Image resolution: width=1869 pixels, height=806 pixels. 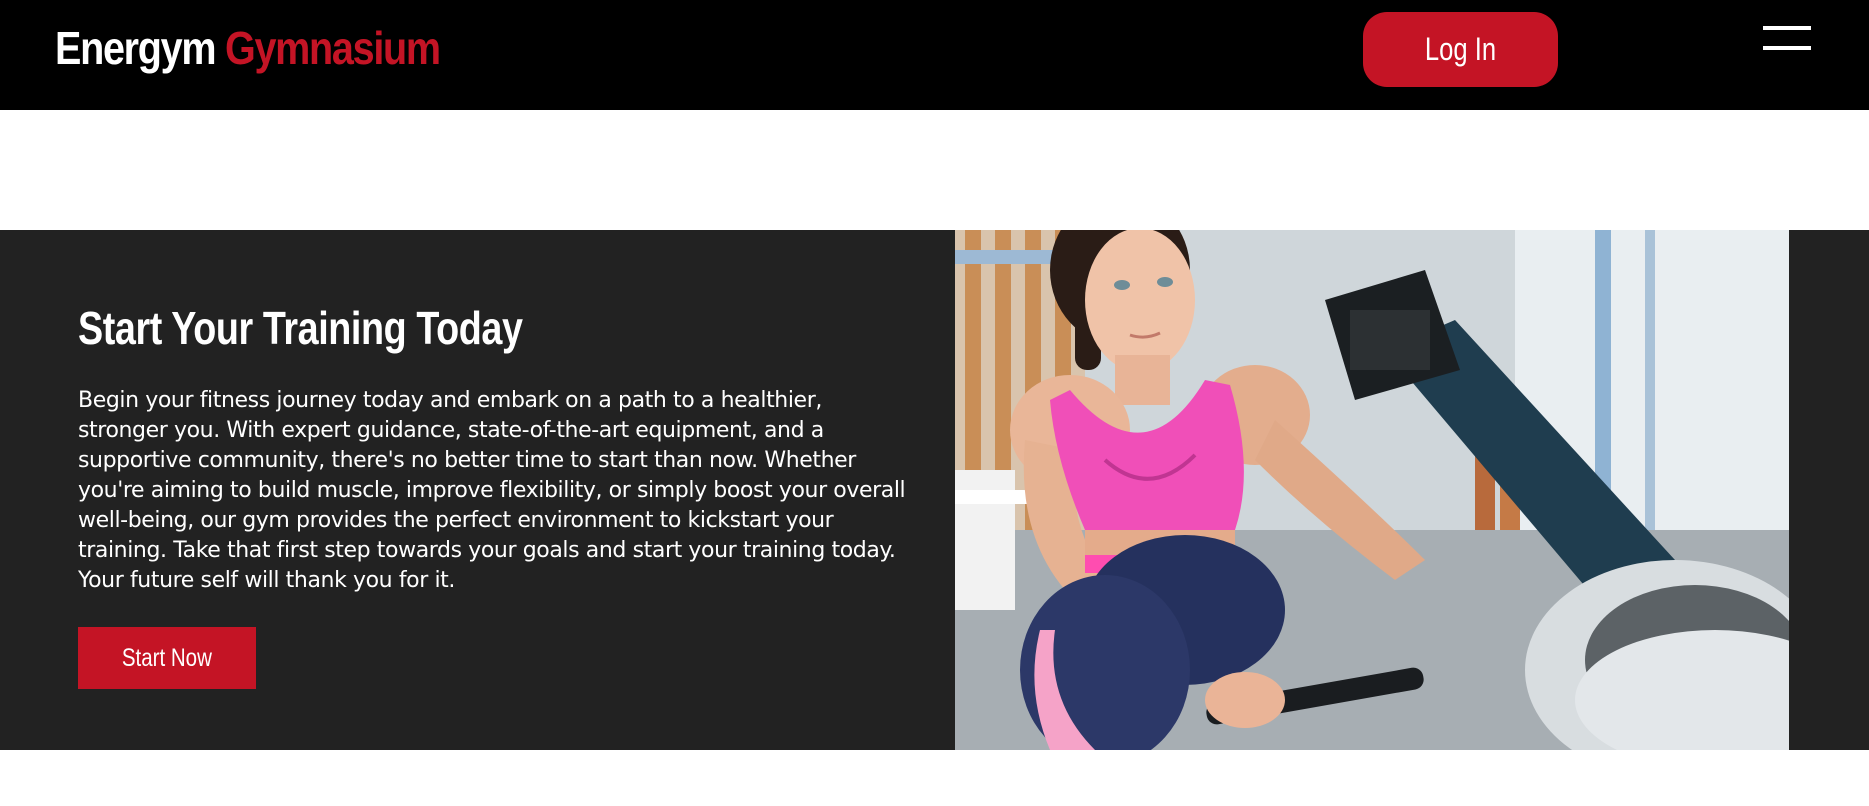 What do you see at coordinates (934, 55) in the screenshot?
I see `navbar: Energym Gymnasium Log In` at bounding box center [934, 55].